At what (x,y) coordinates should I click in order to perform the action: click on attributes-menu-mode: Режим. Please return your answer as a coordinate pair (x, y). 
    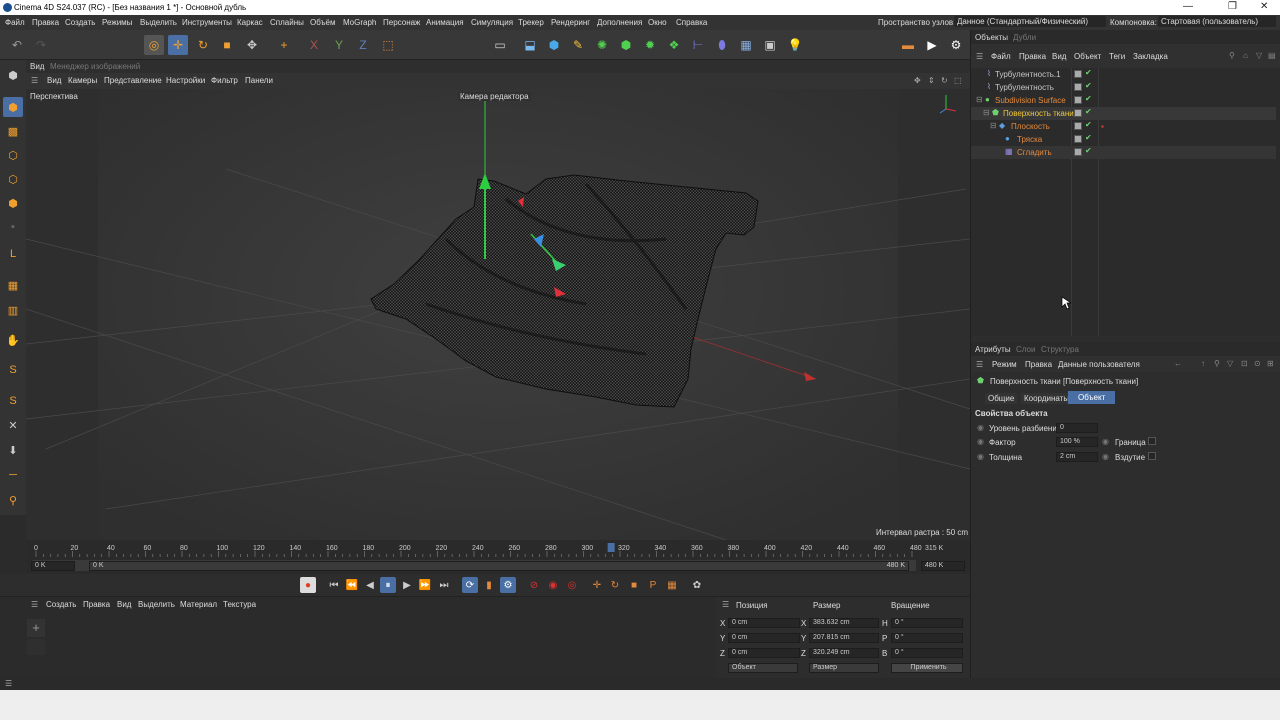
    Looking at the image, I should click on (1004, 364).